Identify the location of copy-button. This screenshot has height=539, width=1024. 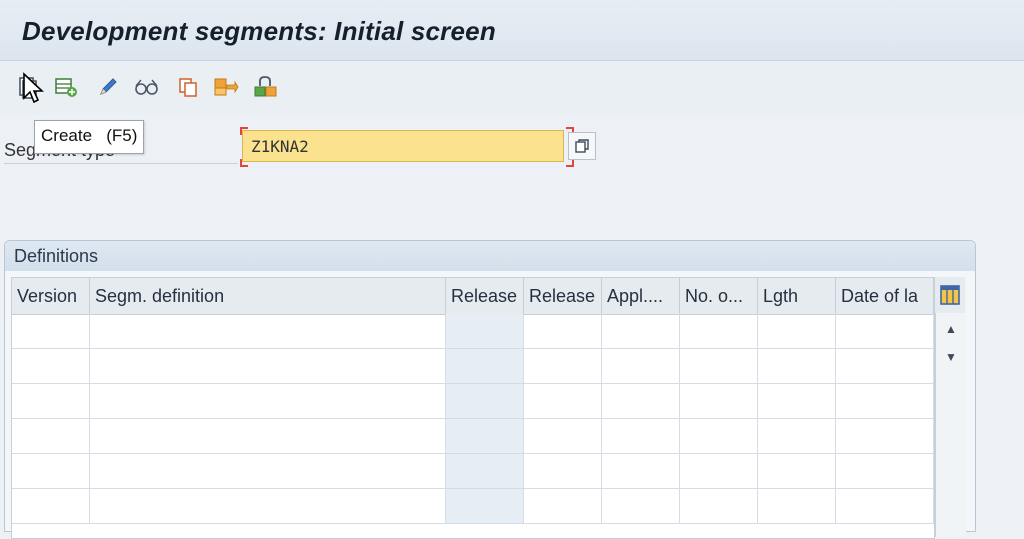
(188, 87).